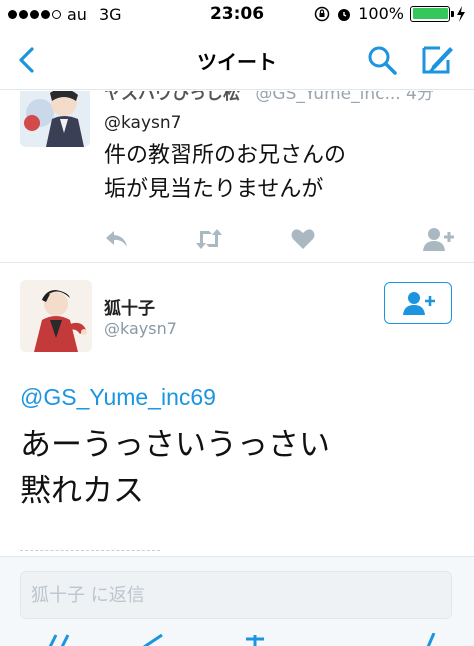 Image resolution: width=474 pixels, height=646 pixels. Describe the element at coordinates (143, 123) in the screenshot. I see `previous-tweet-handle: @kaysn7` at that location.